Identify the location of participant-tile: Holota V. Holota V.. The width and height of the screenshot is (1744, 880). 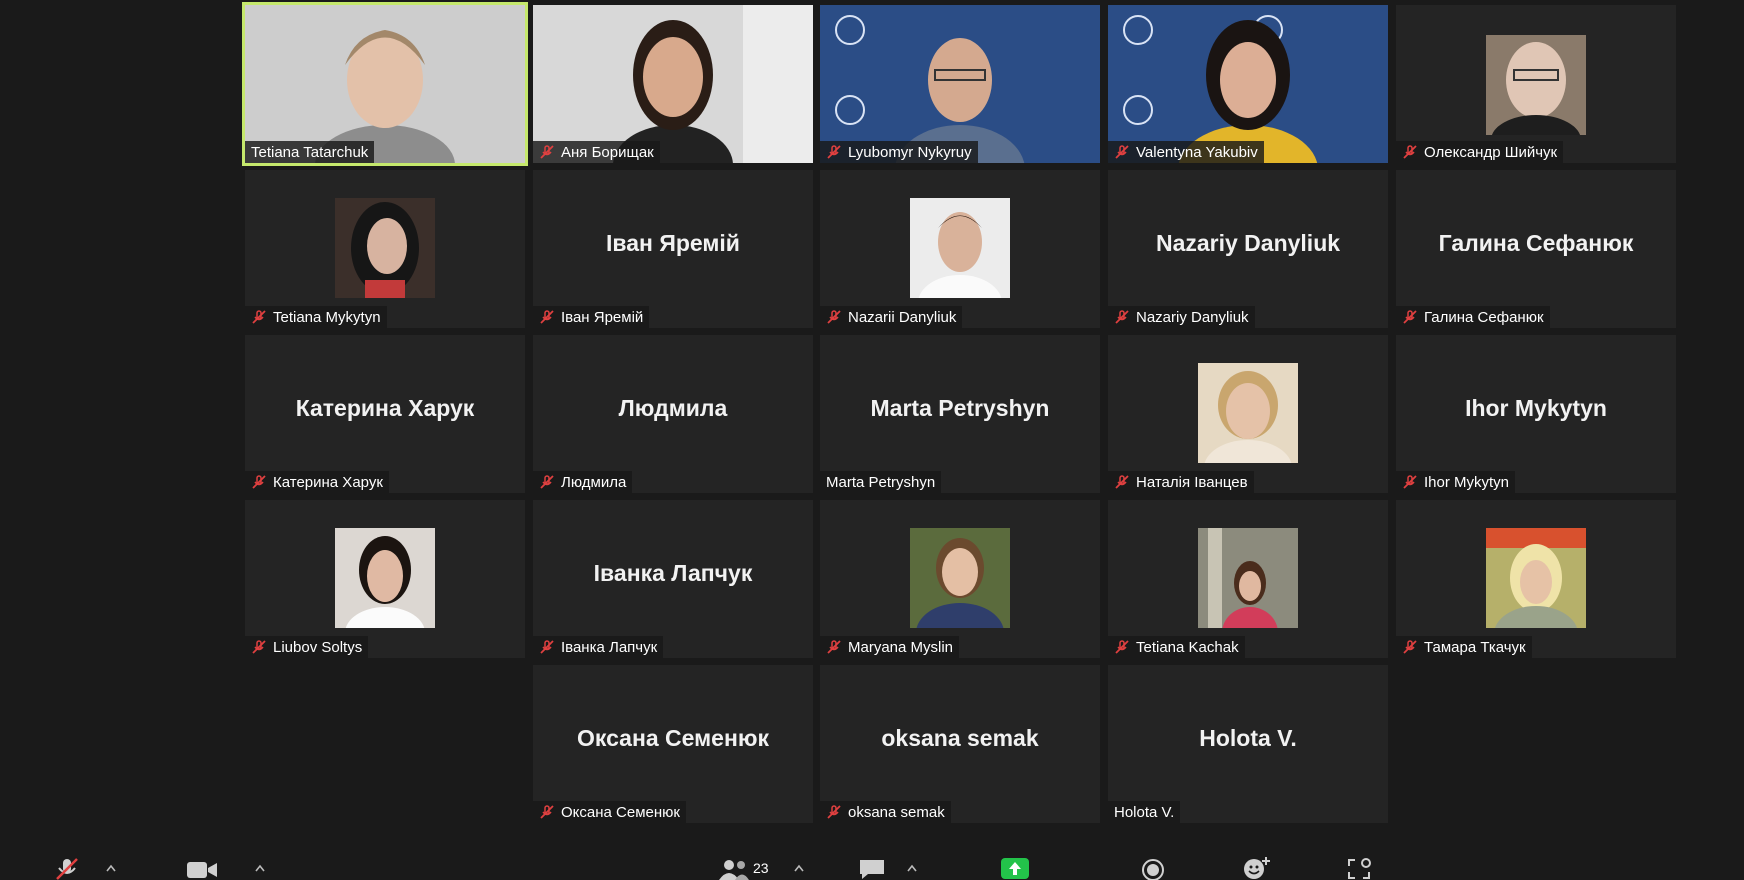
(1248, 744).